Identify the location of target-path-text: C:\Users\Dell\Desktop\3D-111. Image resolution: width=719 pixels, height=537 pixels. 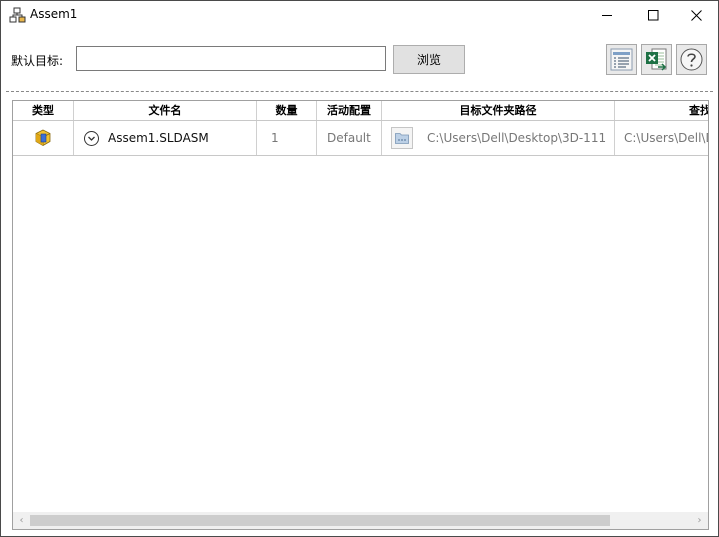
(517, 138).